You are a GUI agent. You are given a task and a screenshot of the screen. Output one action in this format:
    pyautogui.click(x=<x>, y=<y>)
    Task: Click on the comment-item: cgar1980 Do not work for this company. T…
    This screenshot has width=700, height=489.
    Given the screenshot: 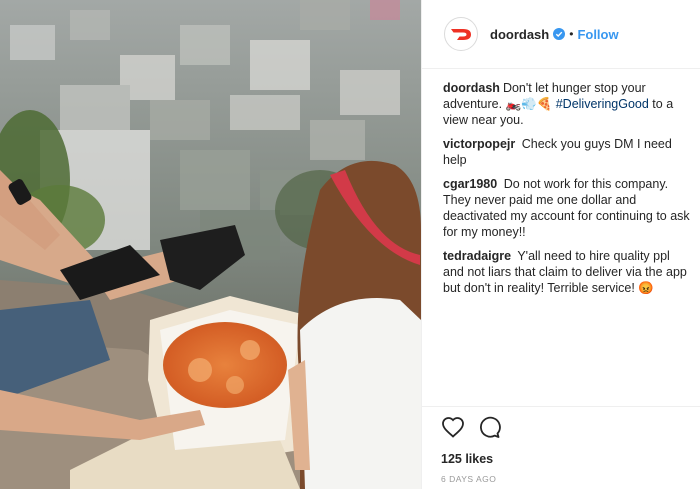 What is the action you would take?
    pyautogui.click(x=566, y=208)
    